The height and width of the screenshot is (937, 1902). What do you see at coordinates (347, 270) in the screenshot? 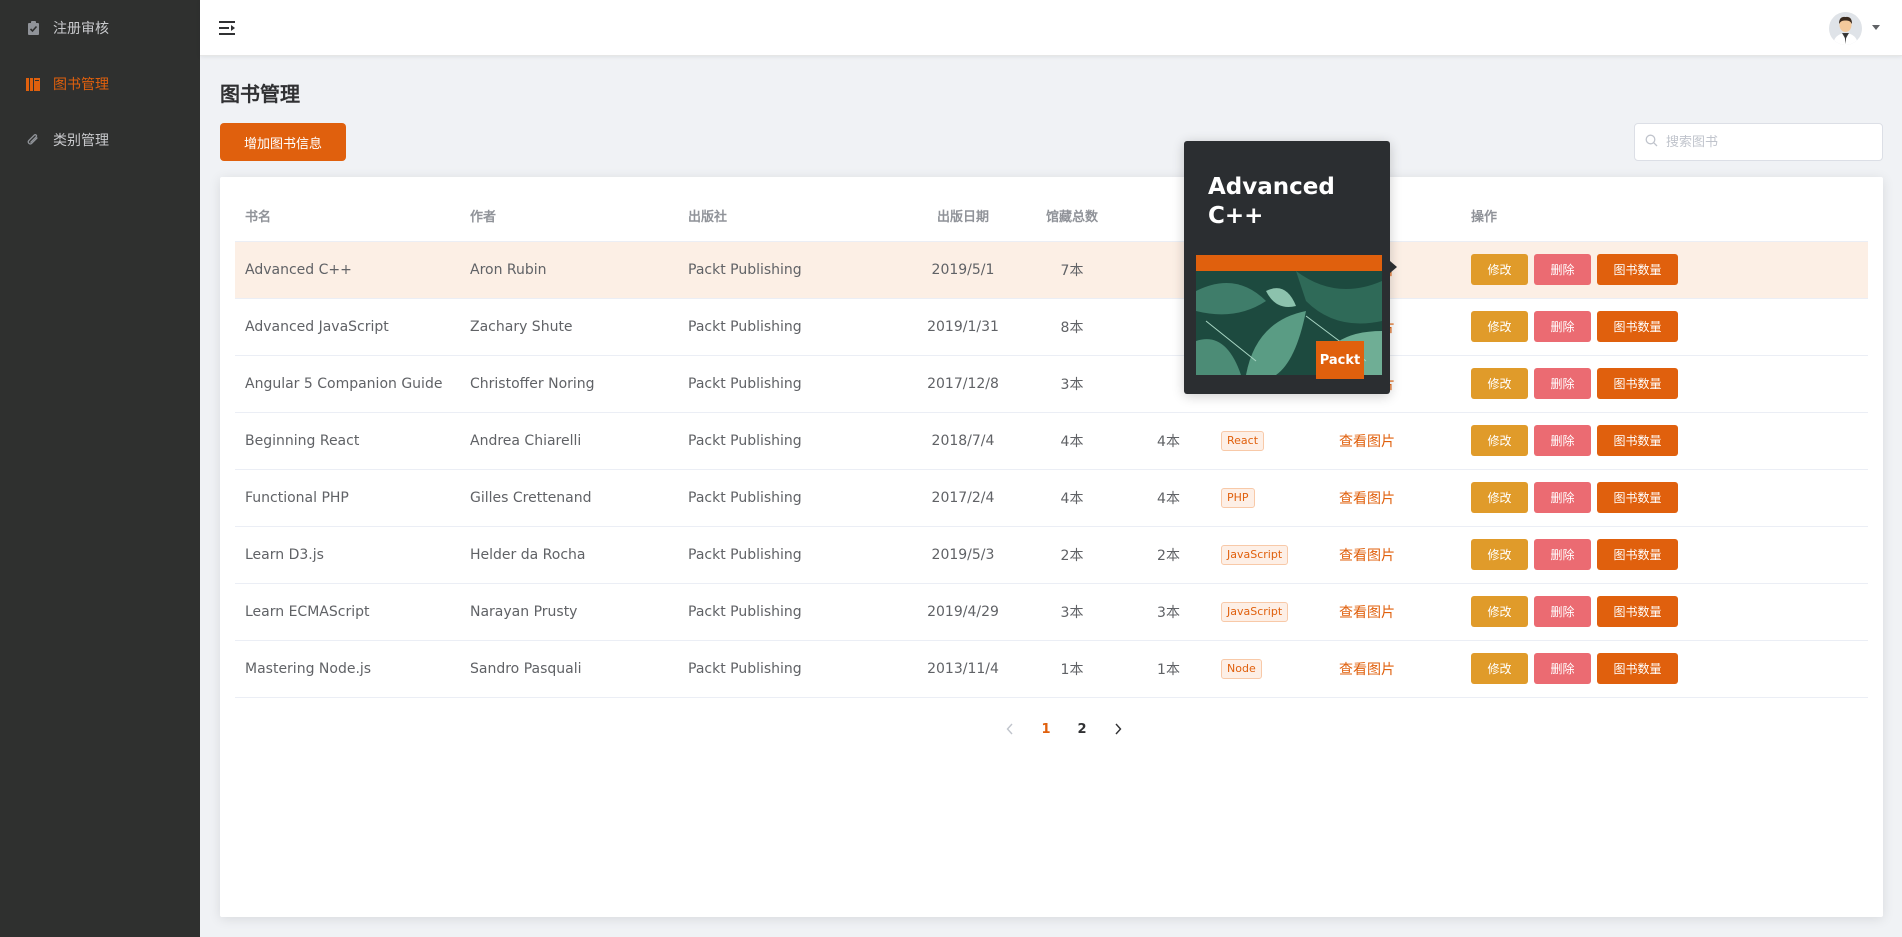
I see `cell-book-name: Advanced C++` at bounding box center [347, 270].